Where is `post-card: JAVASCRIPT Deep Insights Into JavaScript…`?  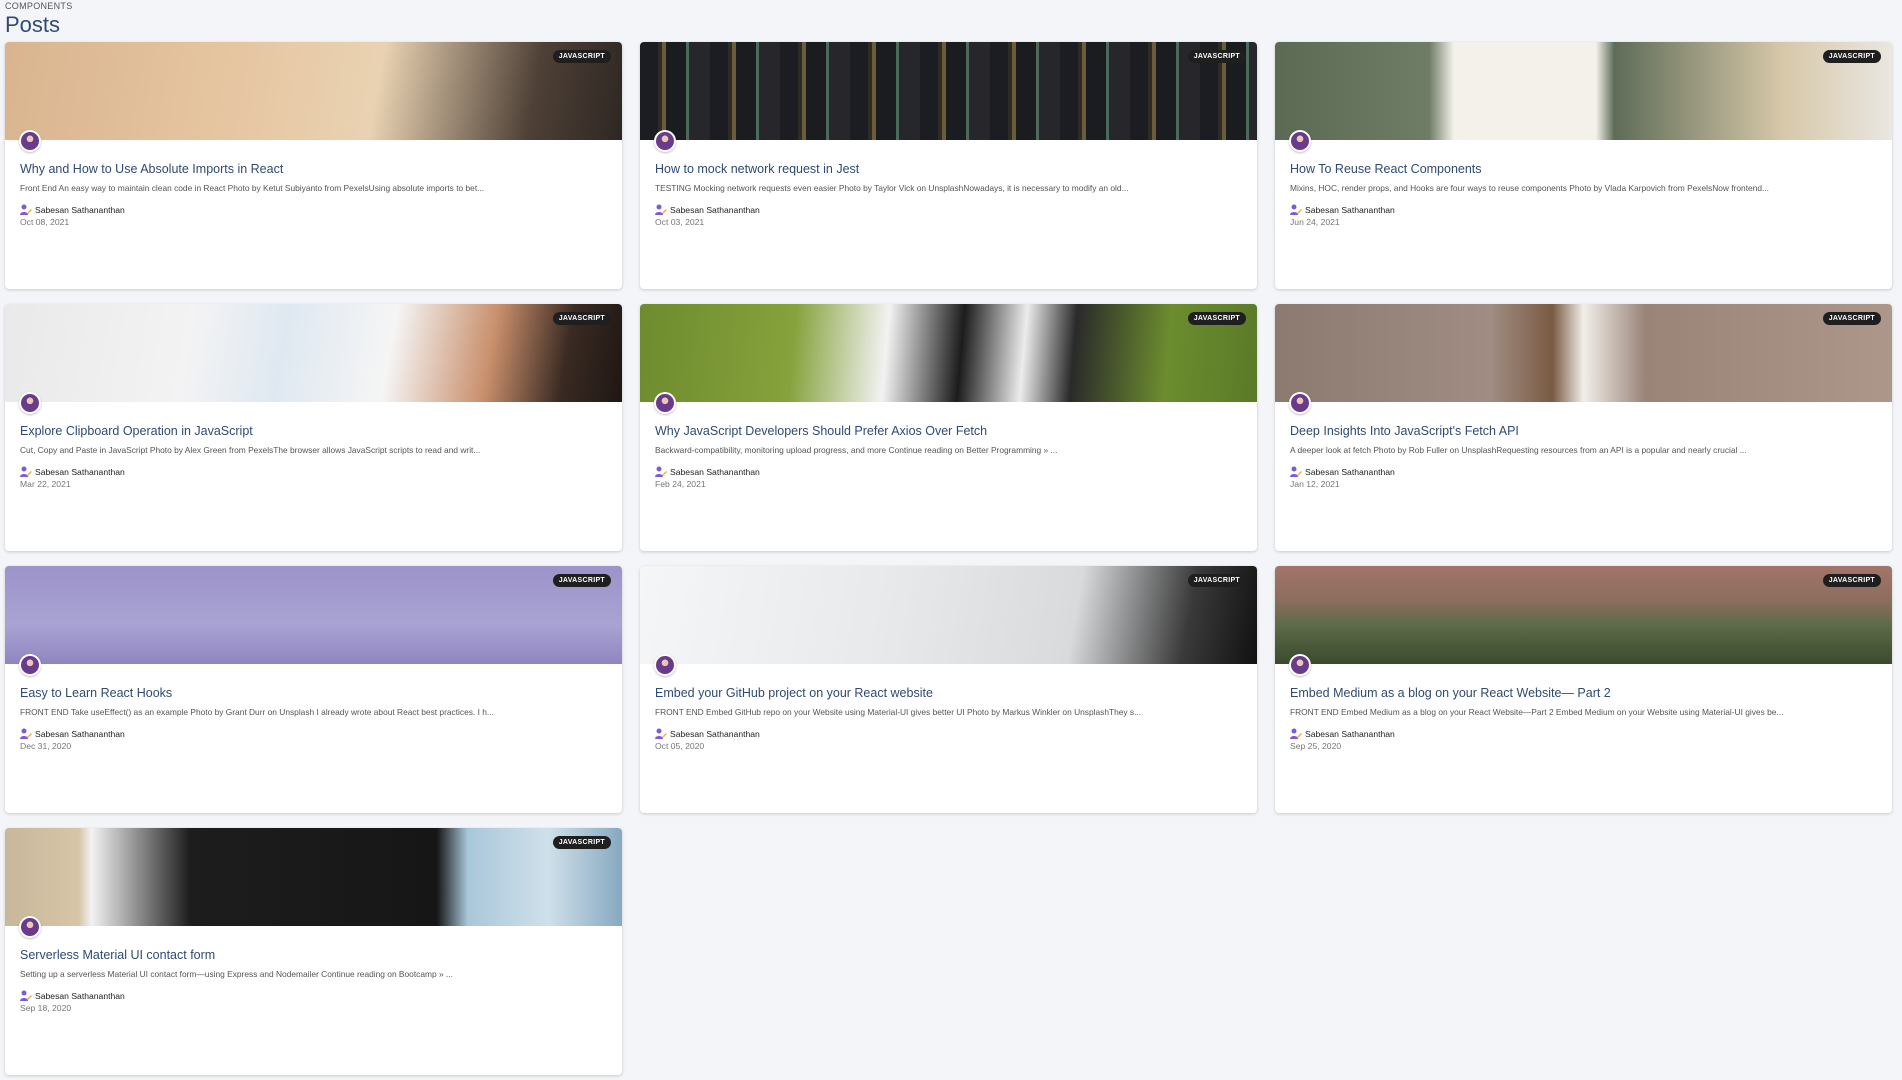 post-card: JAVASCRIPT Deep Insights Into JavaScript… is located at coordinates (1583, 427).